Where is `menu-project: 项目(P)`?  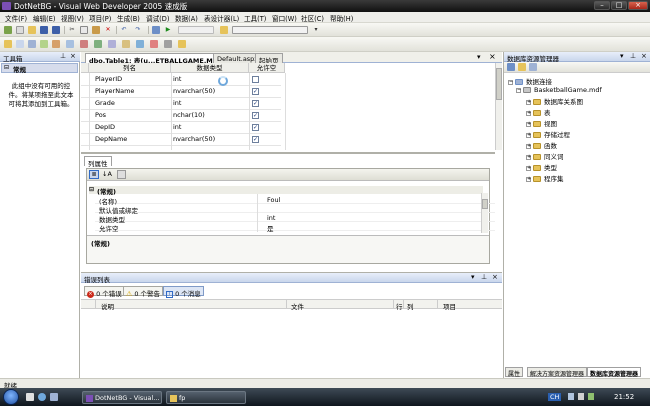 menu-project: 项目(P) is located at coordinates (100, 18).